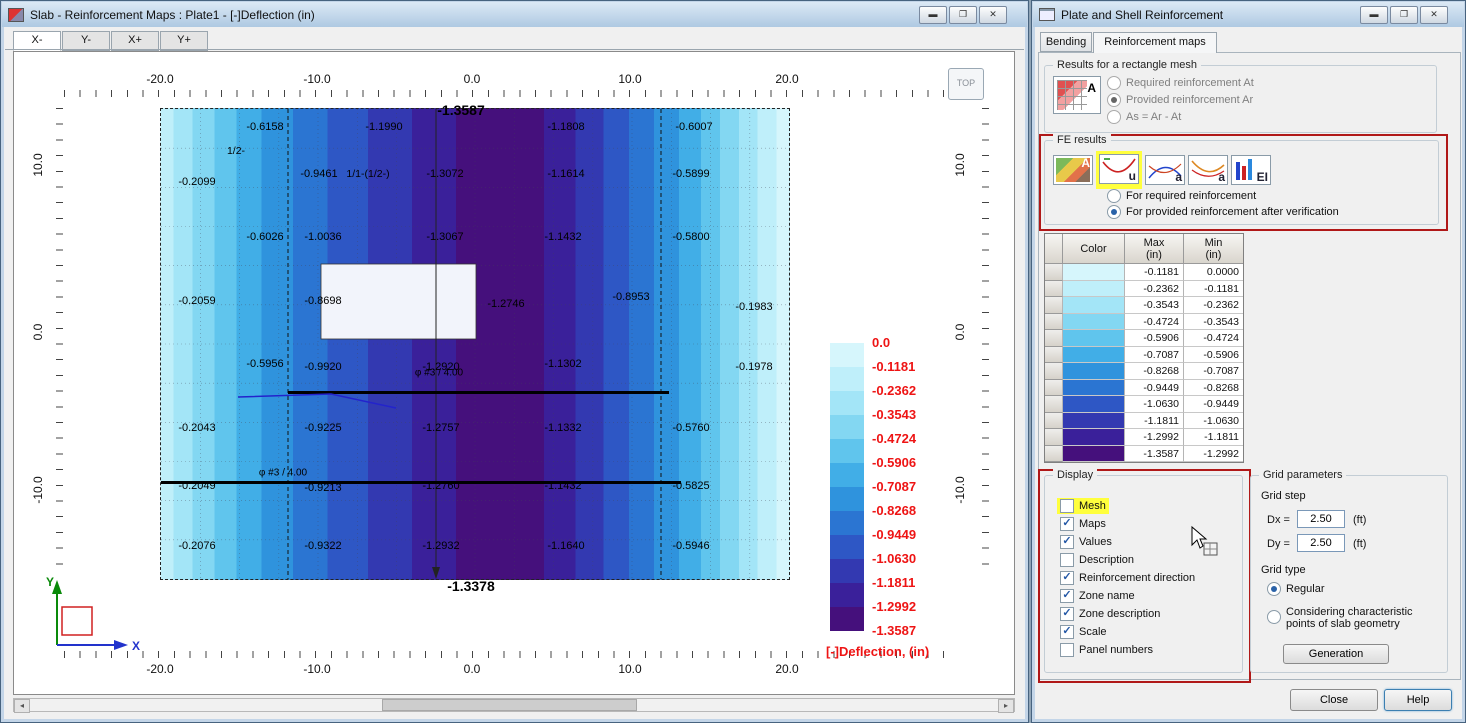  Describe the element at coordinates (1144, 404) in the screenshot. I see `scale-table-row: -1.0630 -0.9449` at that location.